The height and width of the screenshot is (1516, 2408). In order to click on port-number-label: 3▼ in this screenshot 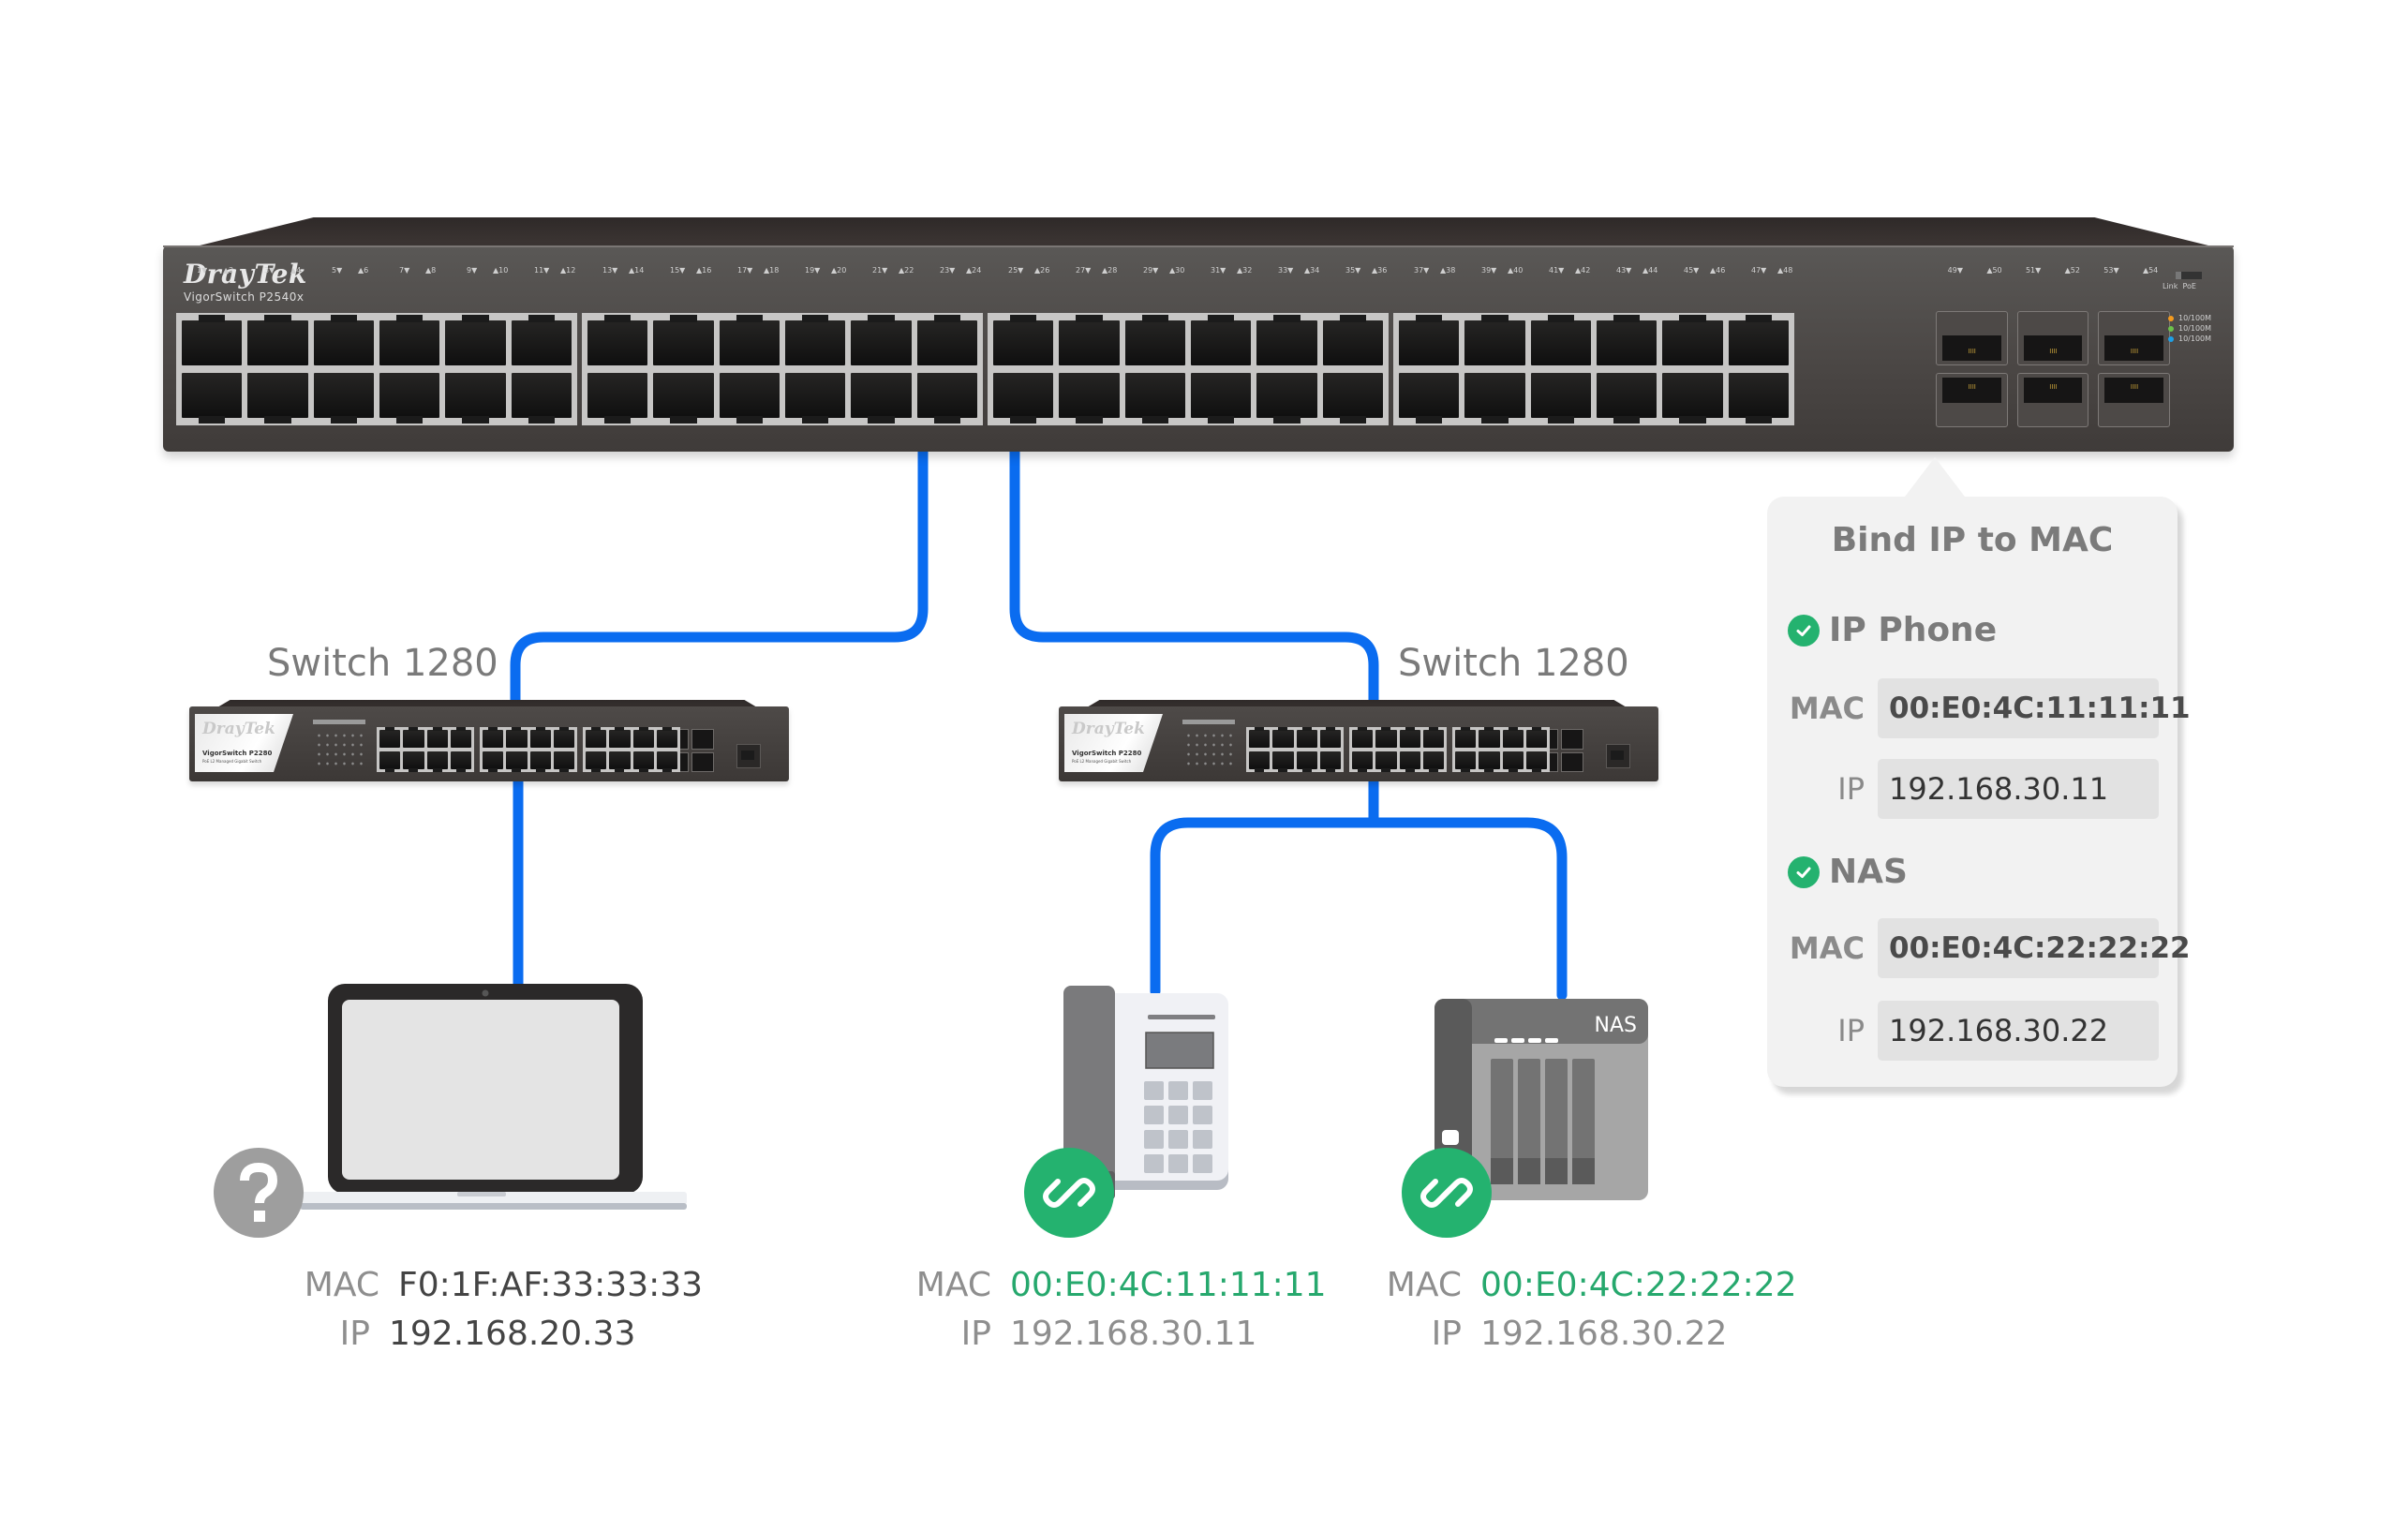, I will do `click(269, 270)`.